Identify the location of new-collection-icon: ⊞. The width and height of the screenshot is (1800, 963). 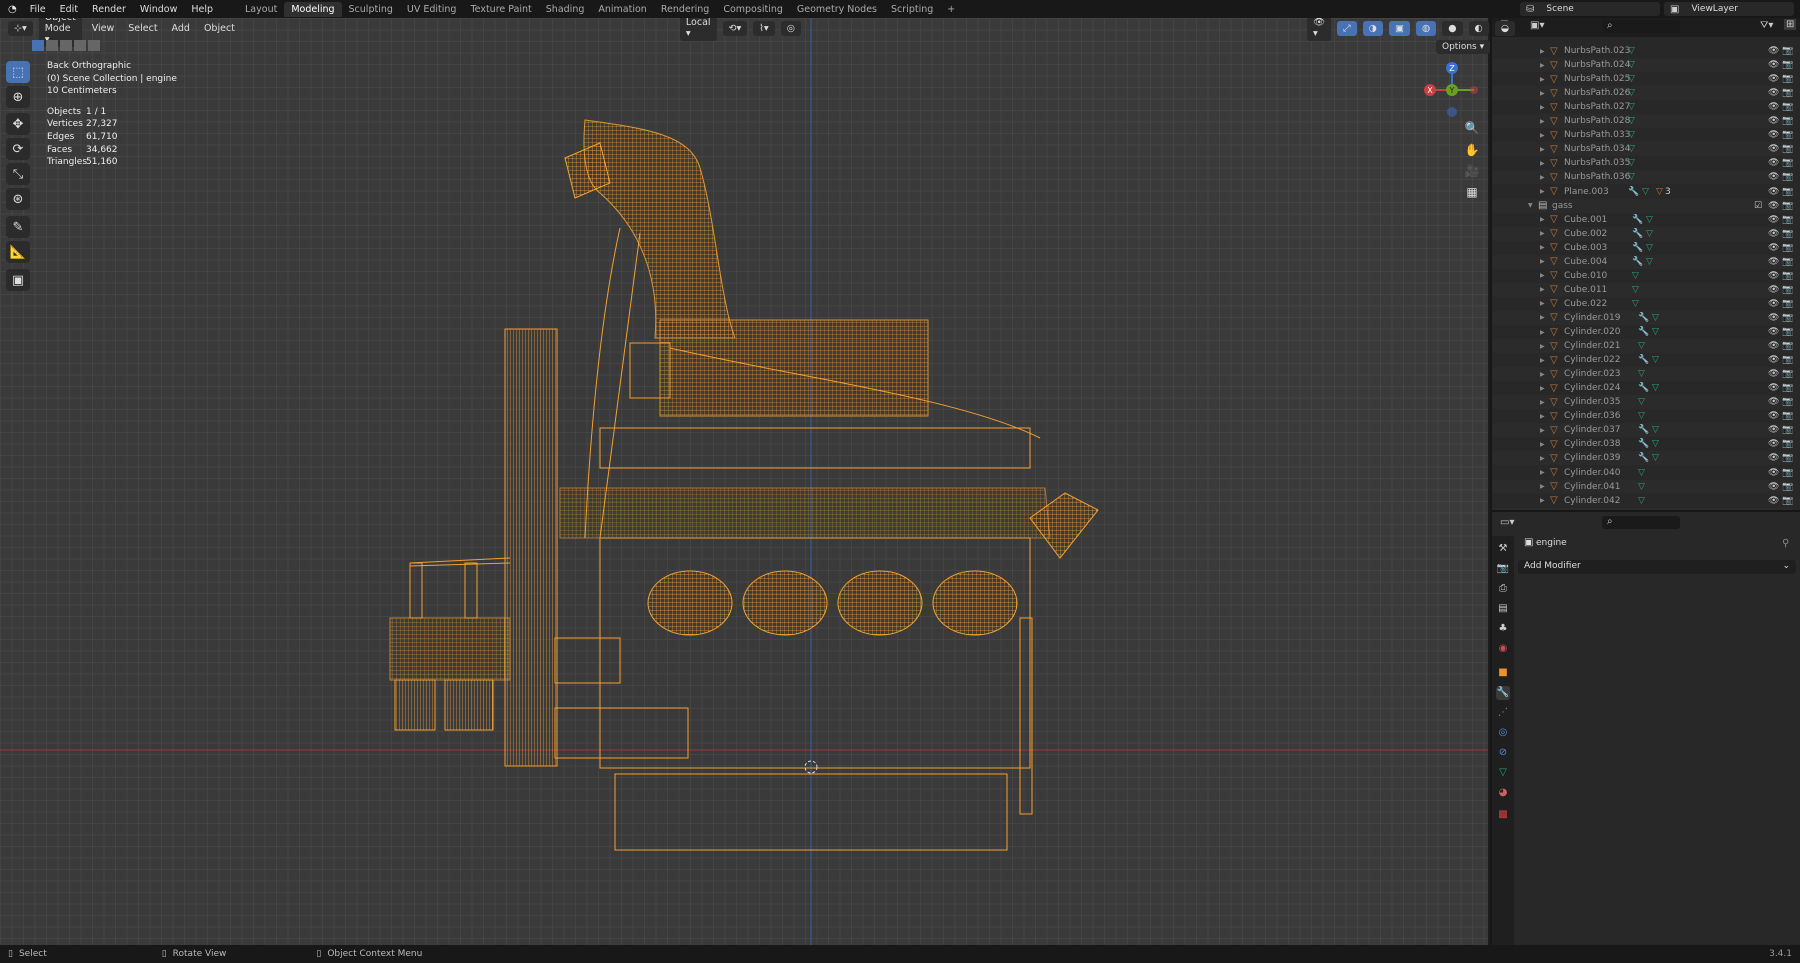
(1790, 24).